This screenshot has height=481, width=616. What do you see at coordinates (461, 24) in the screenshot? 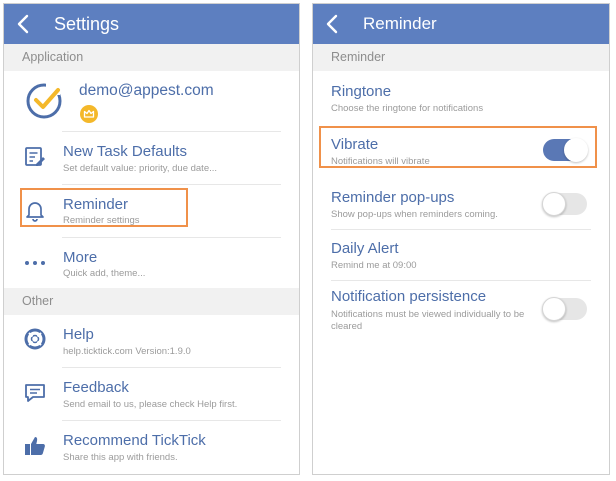
I see `reminder-app-bar: Reminder` at bounding box center [461, 24].